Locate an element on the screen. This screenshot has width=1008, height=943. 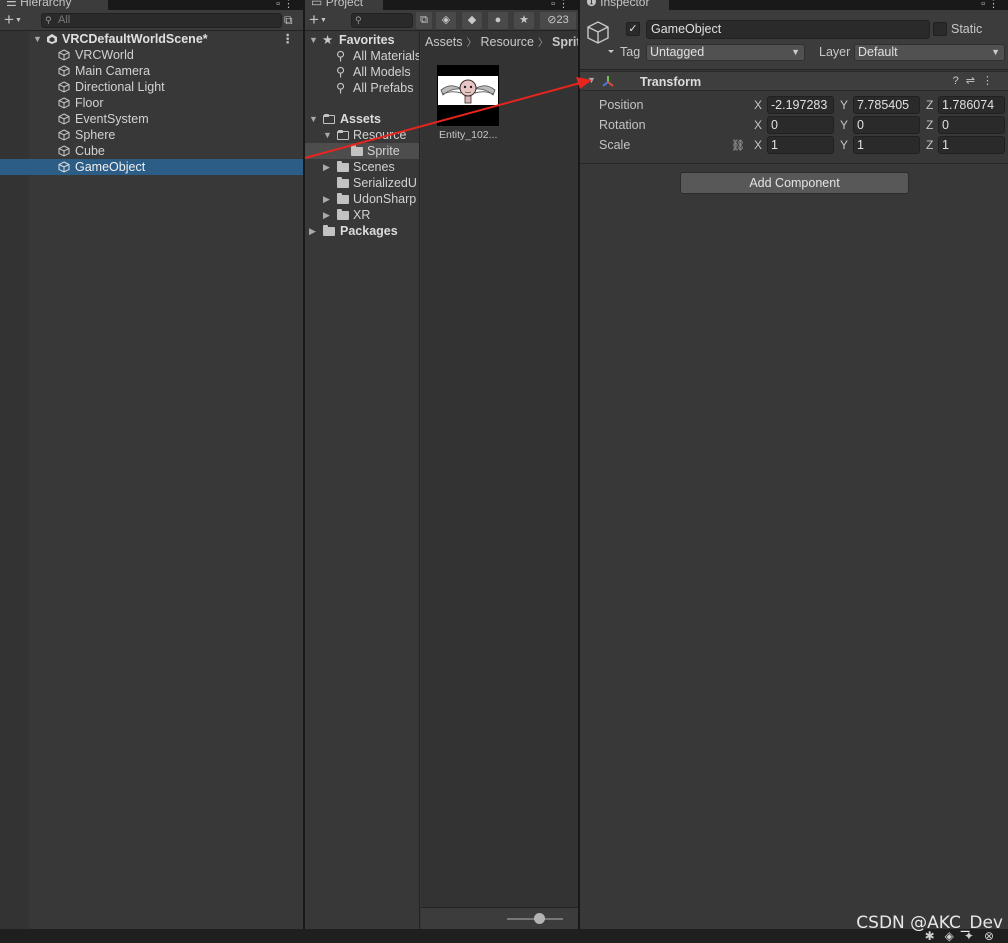
tab-project: ▭ Project is located at coordinates (344, 5).